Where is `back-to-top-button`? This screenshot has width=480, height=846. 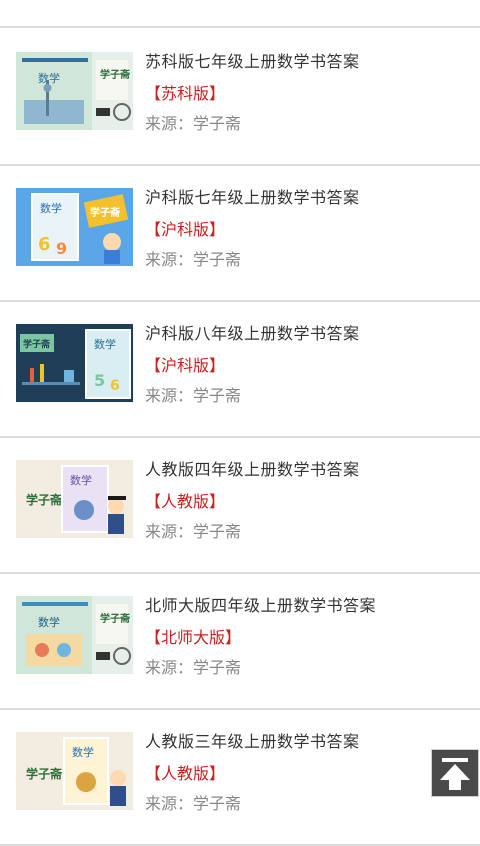
back-to-top-button is located at coordinates (455, 773).